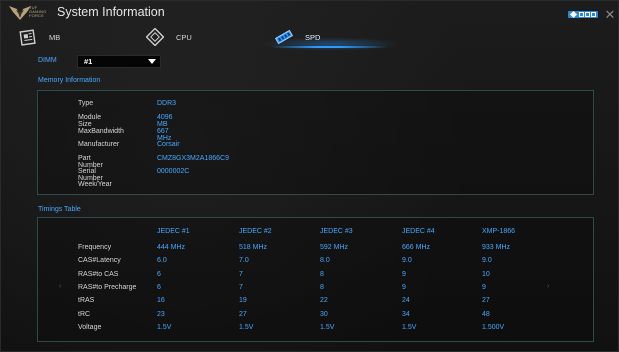  What do you see at coordinates (38, 11) in the screenshot?
I see `logo-text: TUF GAMING FORCE` at bounding box center [38, 11].